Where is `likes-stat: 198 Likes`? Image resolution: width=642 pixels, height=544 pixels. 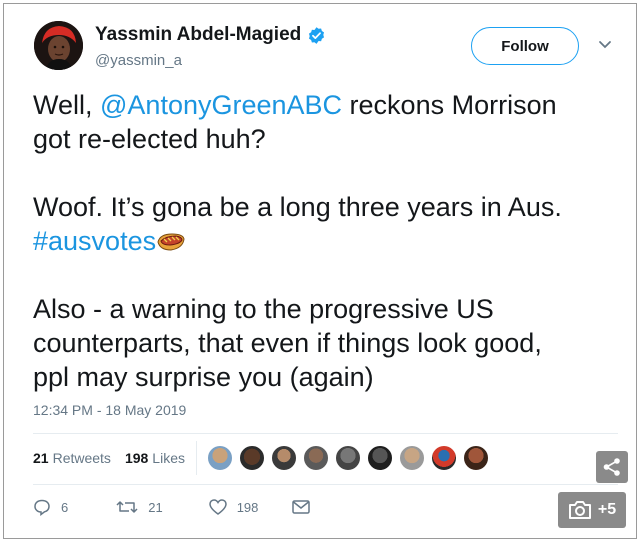 likes-stat: 198 Likes is located at coordinates (155, 458).